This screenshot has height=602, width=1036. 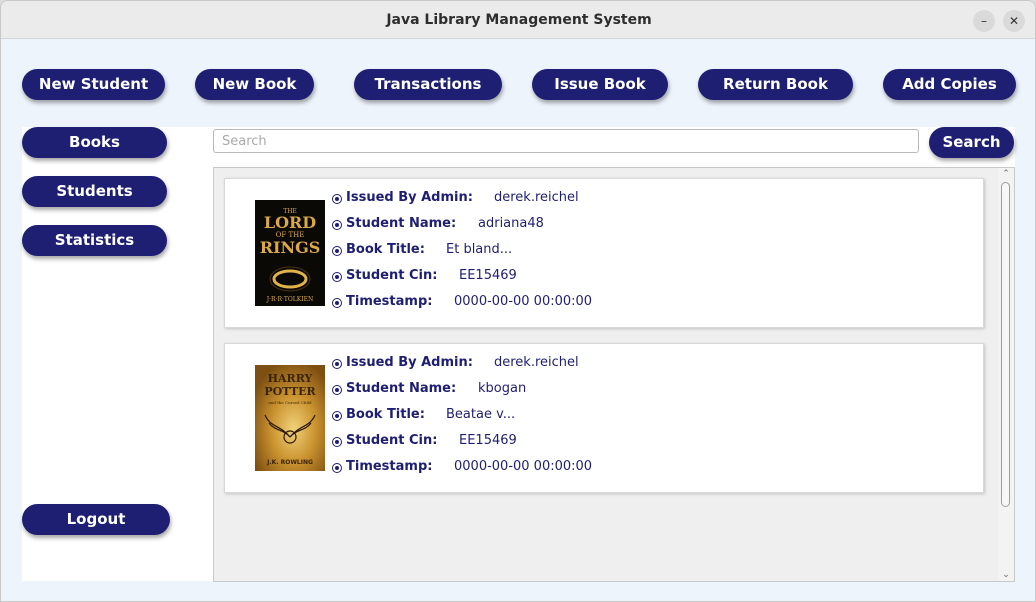 I want to click on scroll-up-icon: ⌃, so click(x=1006, y=174).